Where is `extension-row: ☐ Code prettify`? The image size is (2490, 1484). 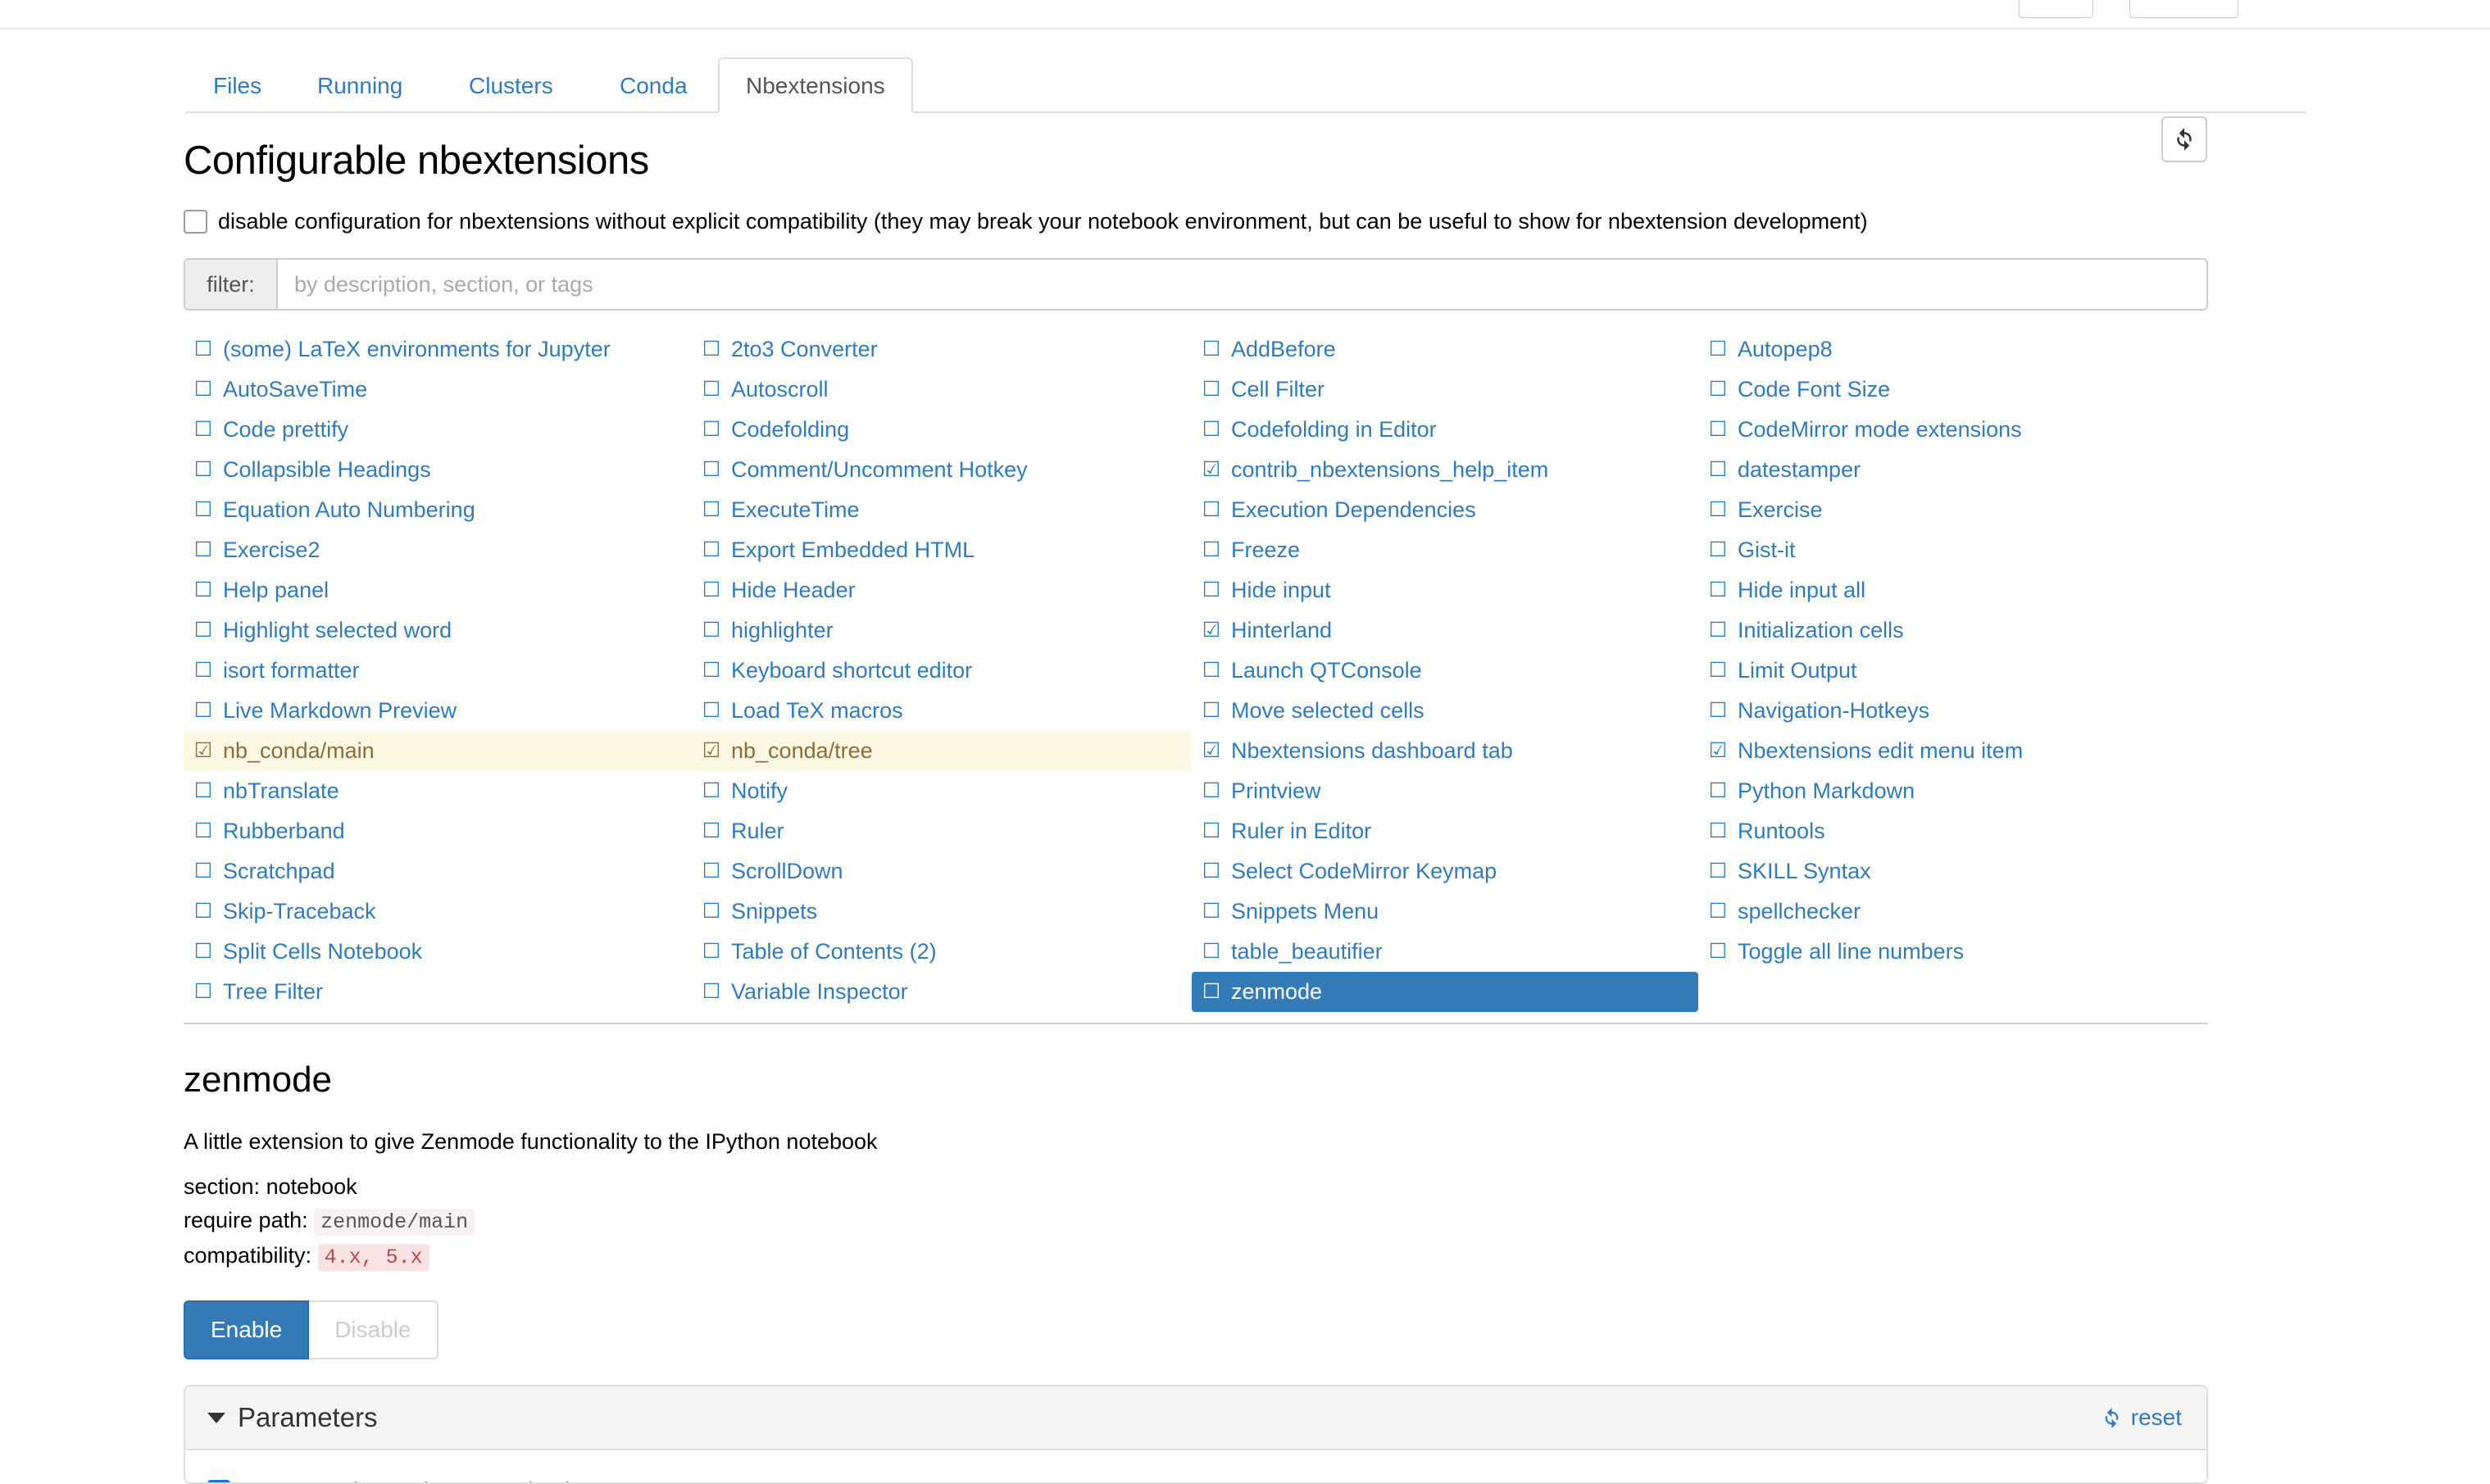 extension-row: ☐ Code prettify is located at coordinates (438, 430).